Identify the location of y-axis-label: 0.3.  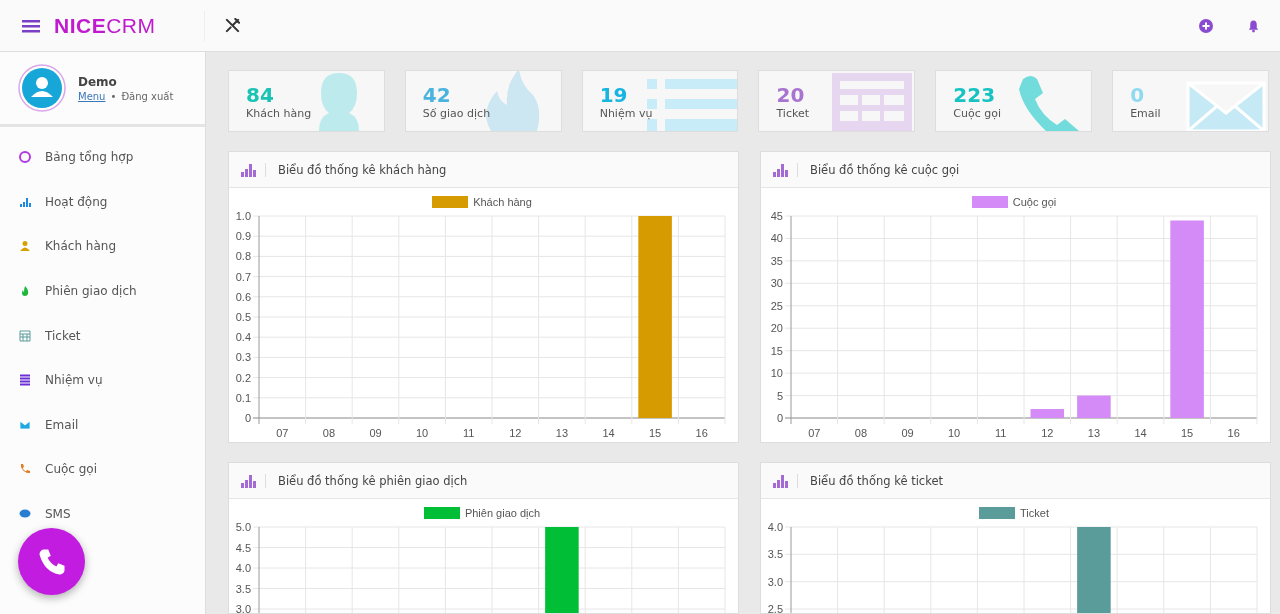
(243, 357).